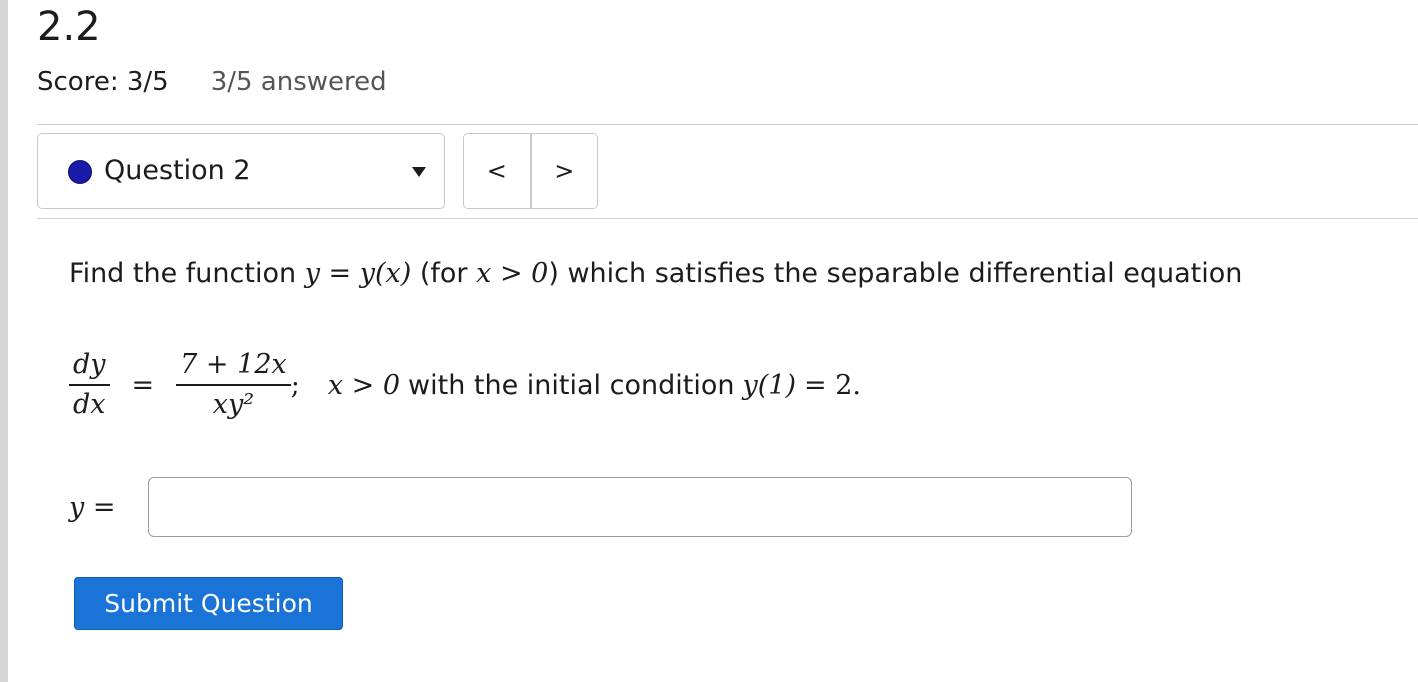 The height and width of the screenshot is (682, 1418). What do you see at coordinates (183, 273) in the screenshot?
I see `prompt-text-before: Find the function` at bounding box center [183, 273].